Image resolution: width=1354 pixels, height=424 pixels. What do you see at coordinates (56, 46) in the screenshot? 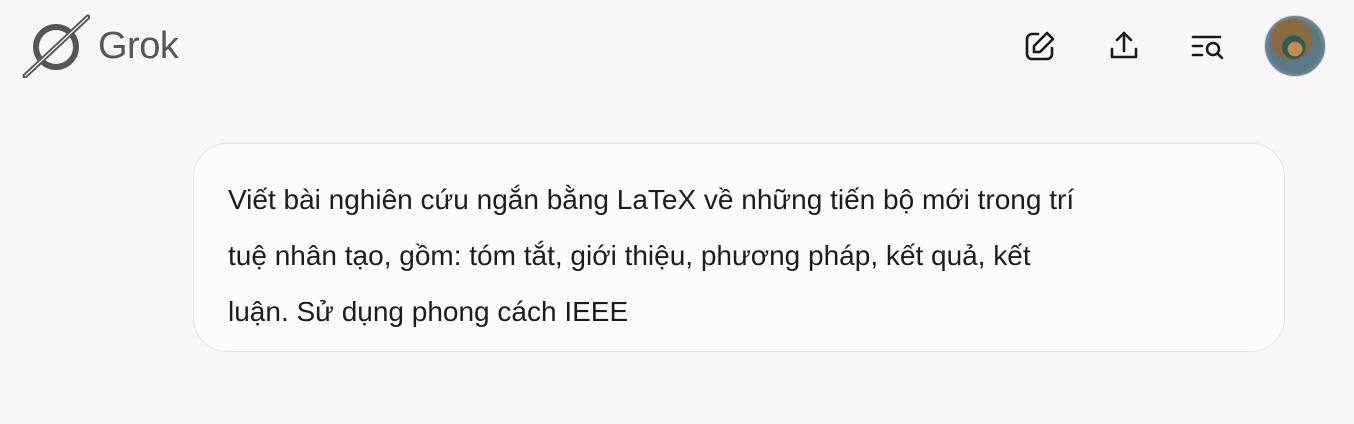
I see `grok-logo-icon` at bounding box center [56, 46].